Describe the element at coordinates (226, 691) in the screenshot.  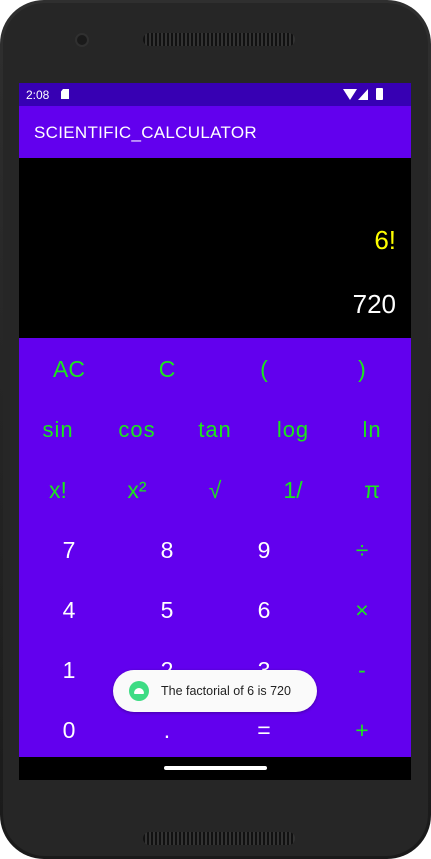
I see `toast-text: The factorial of 6 is 720` at that location.